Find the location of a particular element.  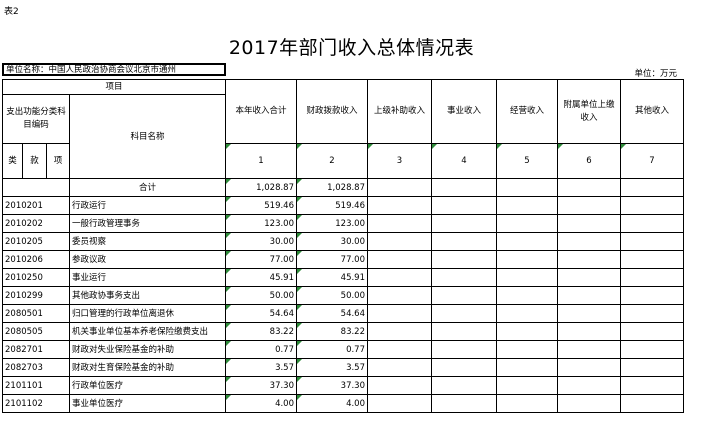

row-total: 37.30 is located at coordinates (261, 385).